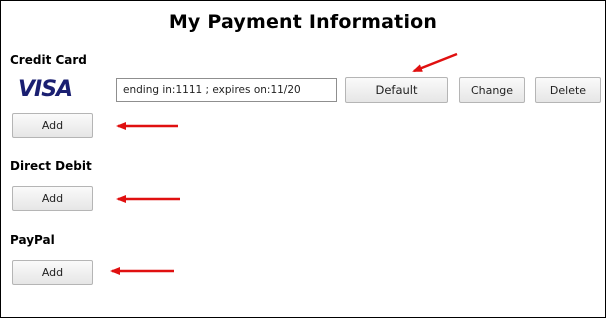 The image size is (606, 318). I want to click on visa-logo: VISA, so click(45, 89).